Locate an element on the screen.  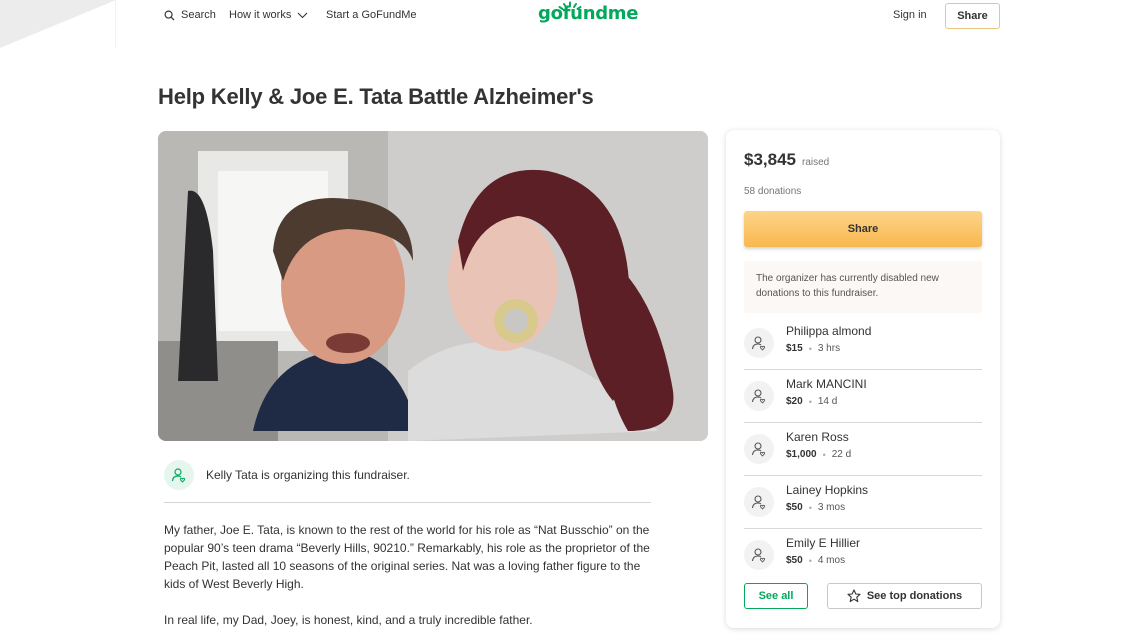
donor-amount: $1,000 is located at coordinates (801, 454).